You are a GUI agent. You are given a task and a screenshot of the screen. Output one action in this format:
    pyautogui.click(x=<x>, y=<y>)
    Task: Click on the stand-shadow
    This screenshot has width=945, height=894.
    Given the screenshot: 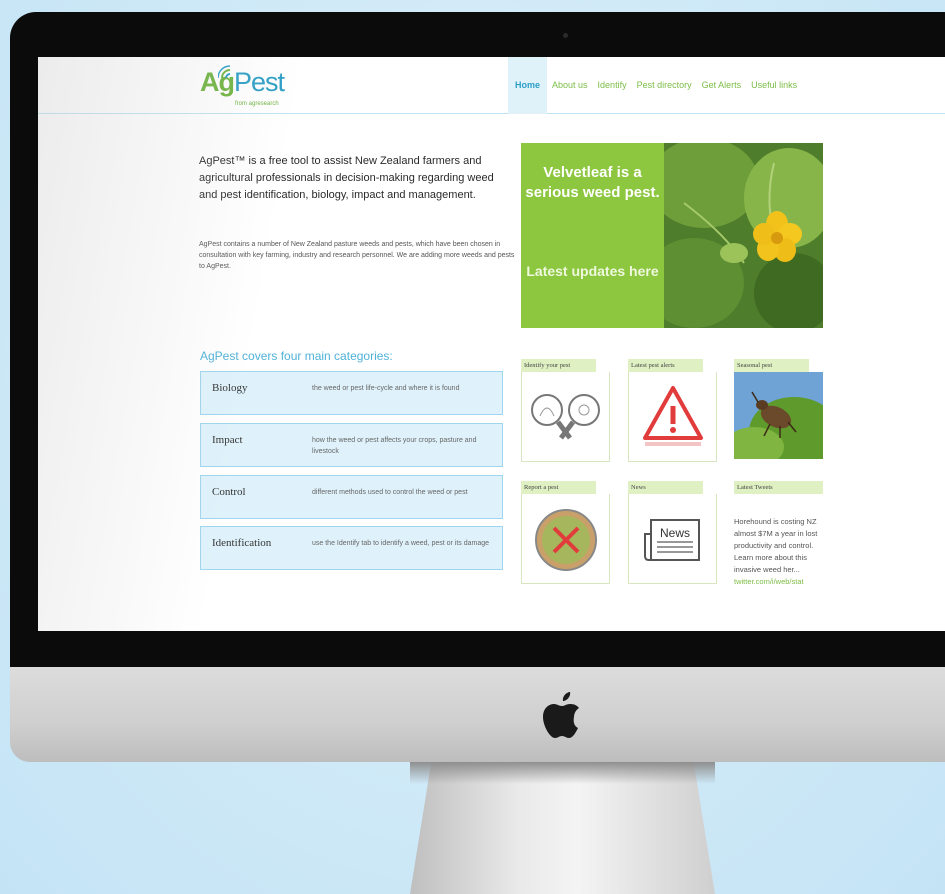 What is the action you would take?
    pyautogui.click(x=562, y=773)
    